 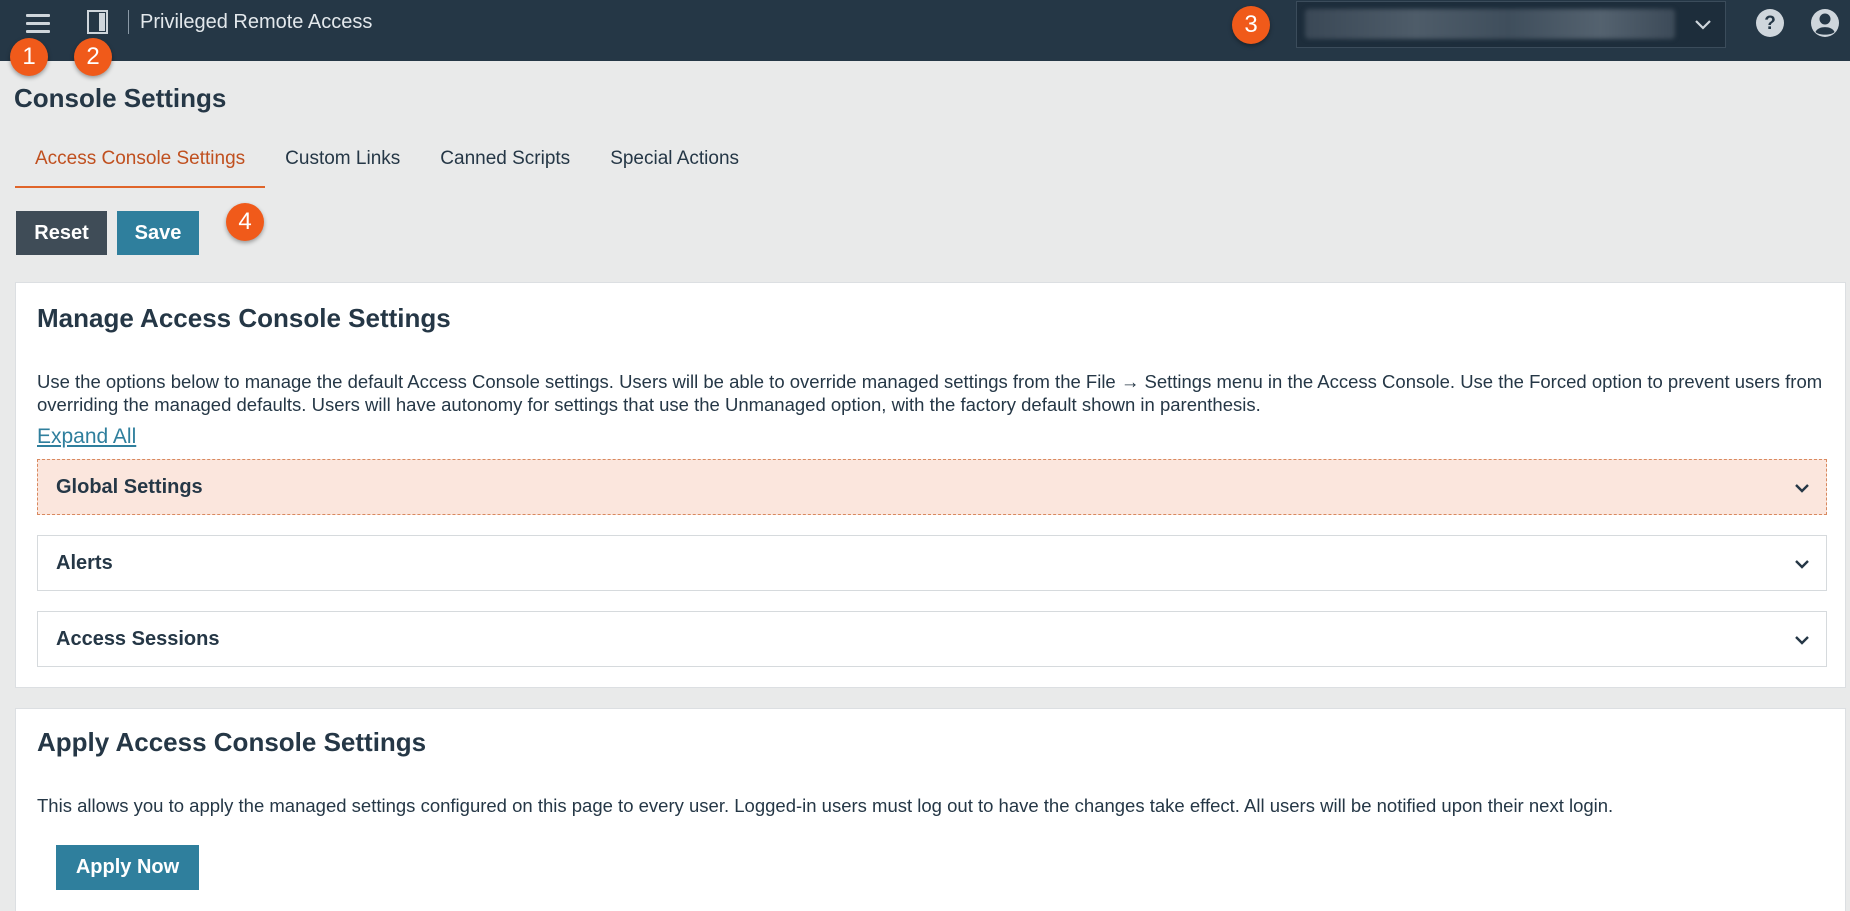 What do you see at coordinates (120, 98) in the screenshot?
I see `page-title: Console Settings` at bounding box center [120, 98].